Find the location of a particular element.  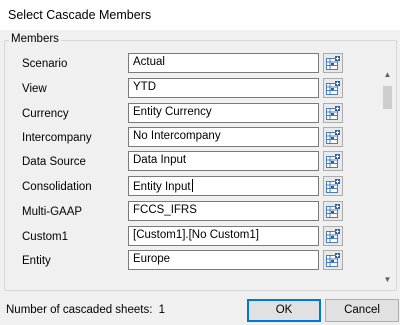

cascaded-sheets-value: 1 is located at coordinates (161, 310).